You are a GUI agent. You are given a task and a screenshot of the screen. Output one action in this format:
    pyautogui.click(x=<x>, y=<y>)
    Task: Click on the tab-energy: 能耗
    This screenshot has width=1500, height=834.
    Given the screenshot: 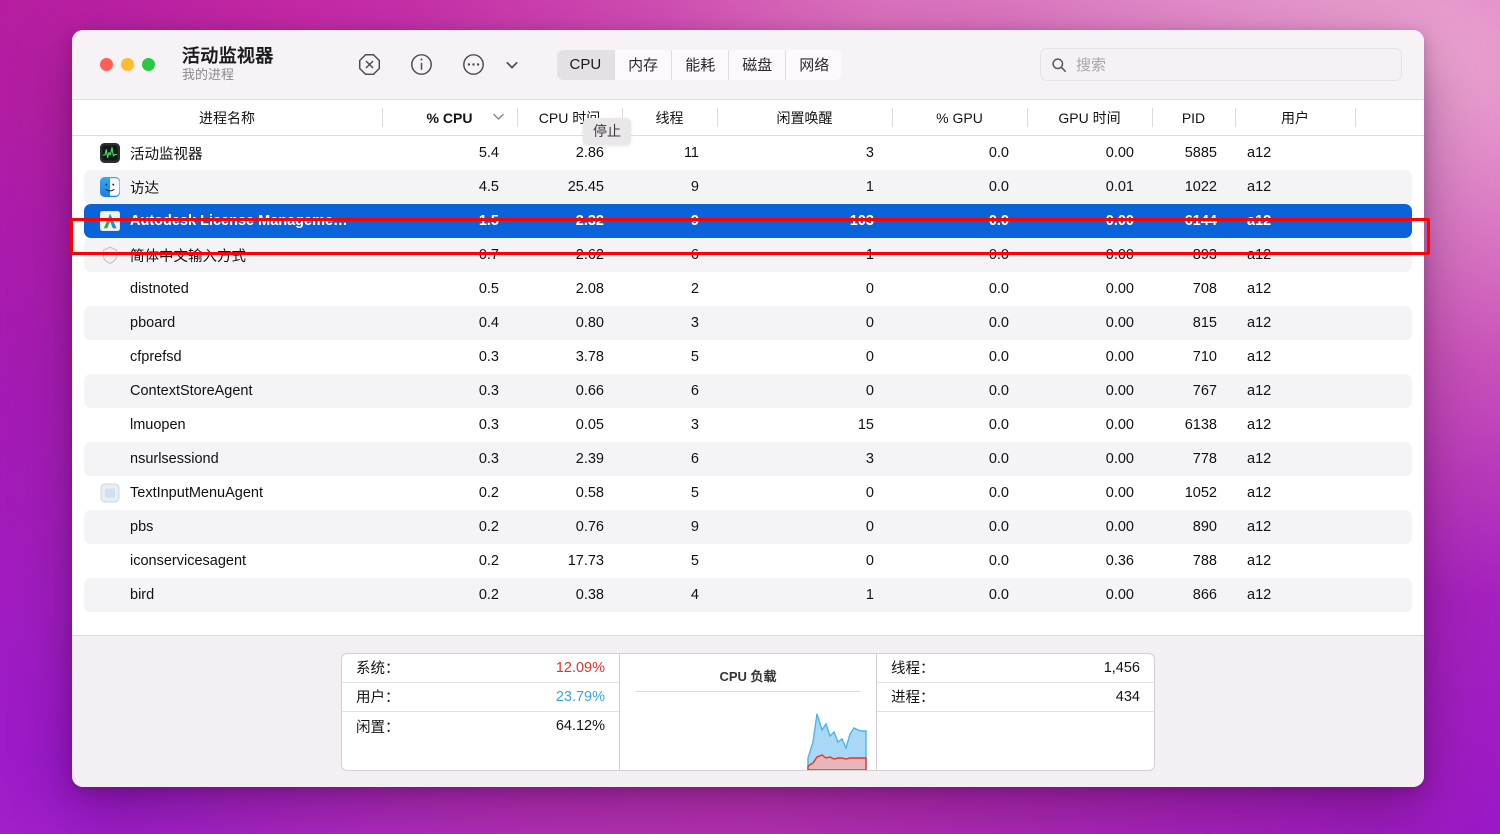 What is the action you would take?
    pyautogui.click(x=700, y=64)
    